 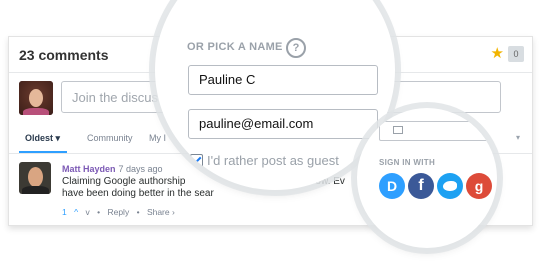 What do you see at coordinates (516, 54) in the screenshot?
I see `recommend-count-badge: 0` at bounding box center [516, 54].